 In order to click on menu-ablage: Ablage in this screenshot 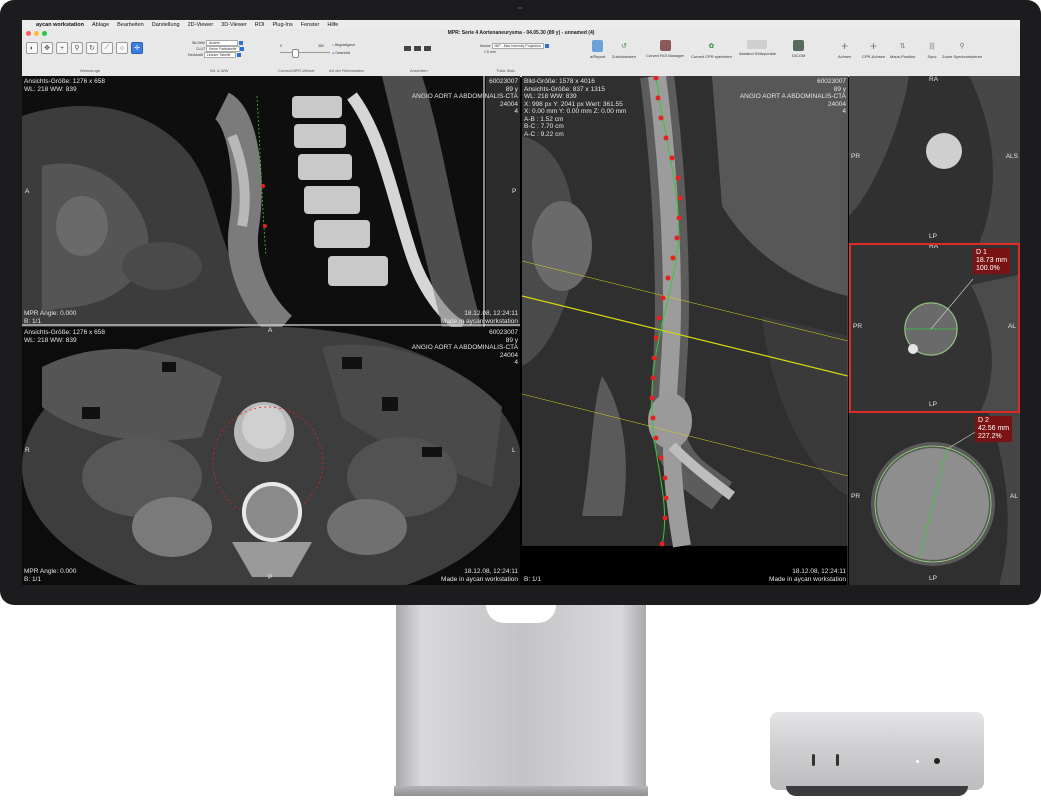, I will do `click(100, 25)`.